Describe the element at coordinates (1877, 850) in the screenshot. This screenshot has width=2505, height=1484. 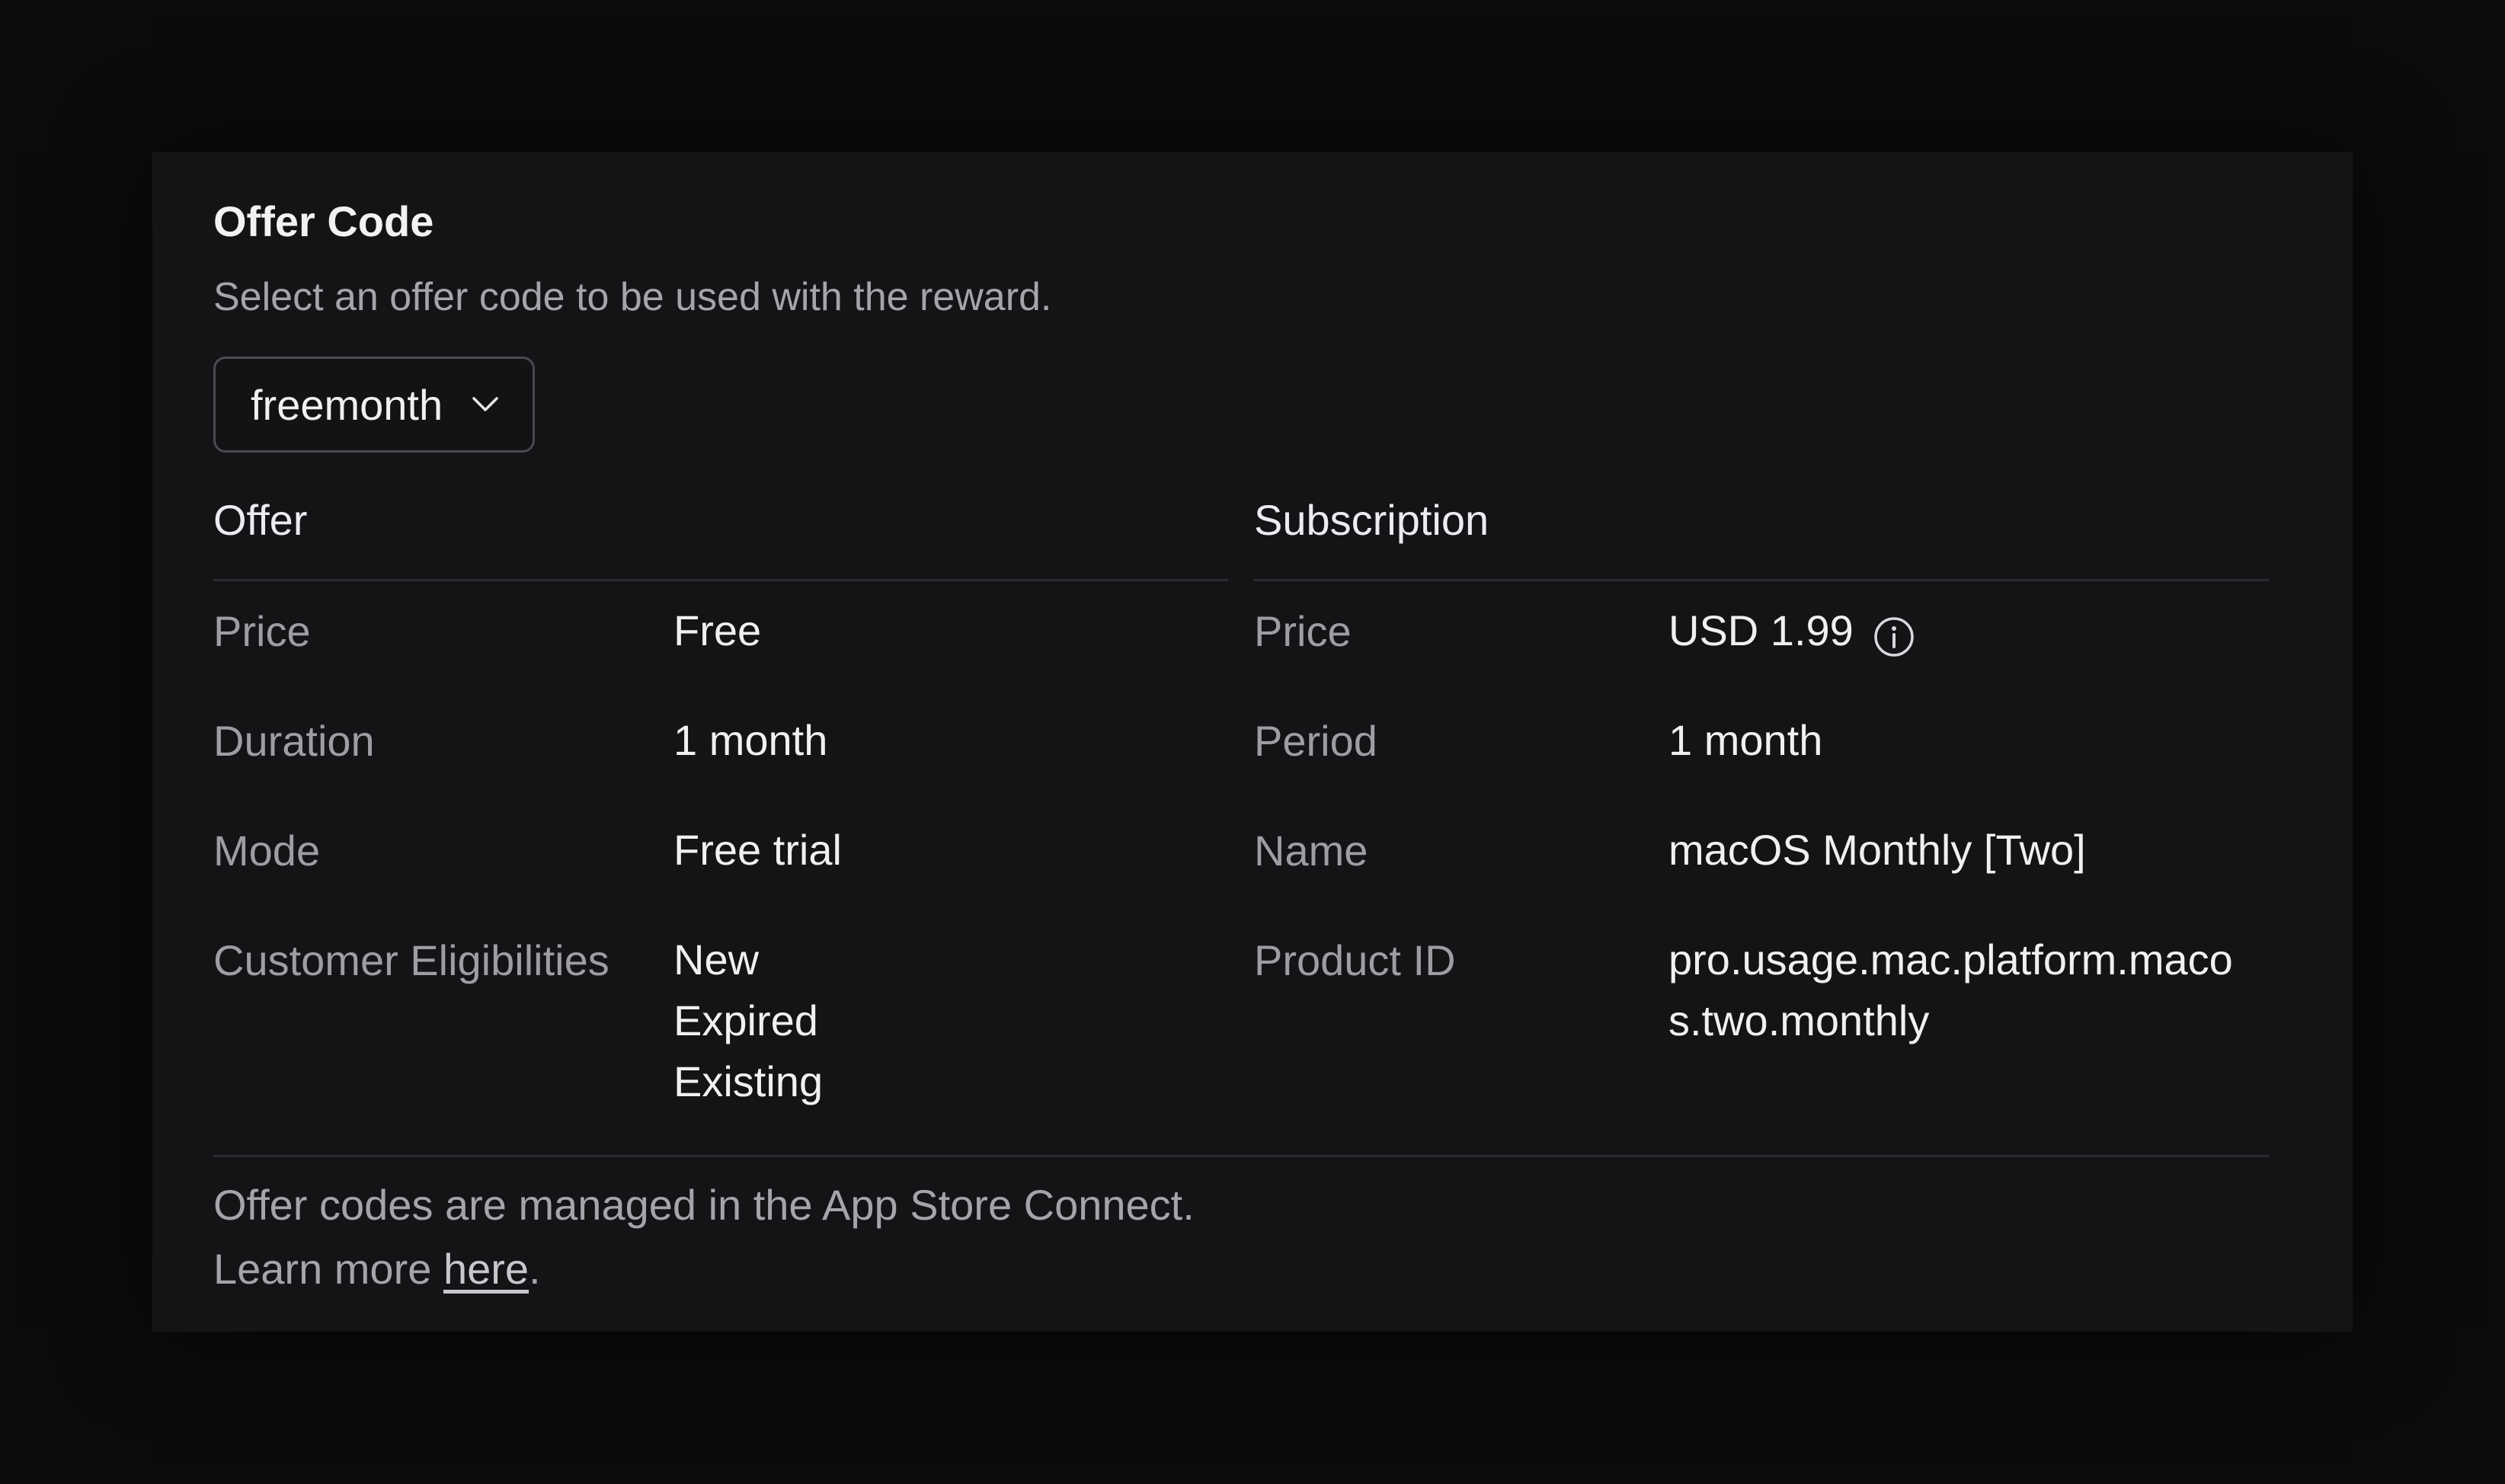
I see `subscription-name-value: macOS Monthly [Two]` at that location.